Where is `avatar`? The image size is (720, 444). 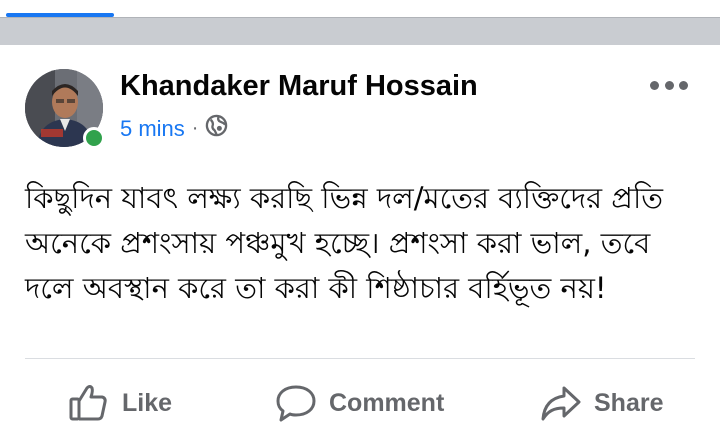 avatar is located at coordinates (65, 109).